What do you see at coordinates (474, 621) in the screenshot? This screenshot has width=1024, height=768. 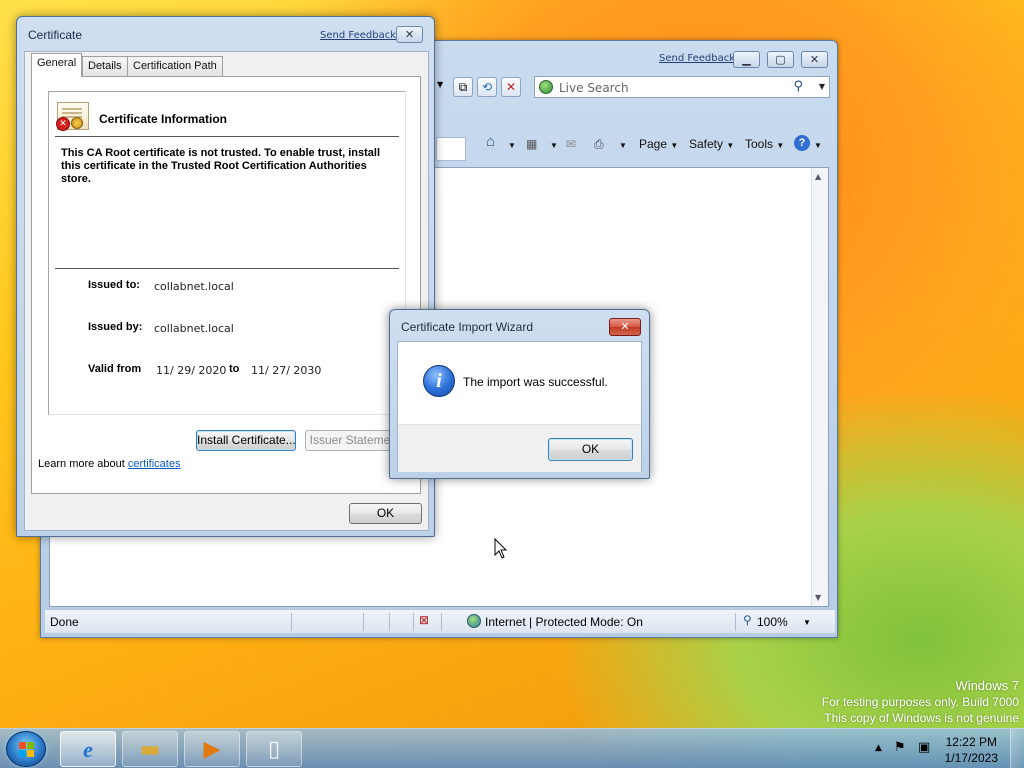 I see `internet-zone-icon` at bounding box center [474, 621].